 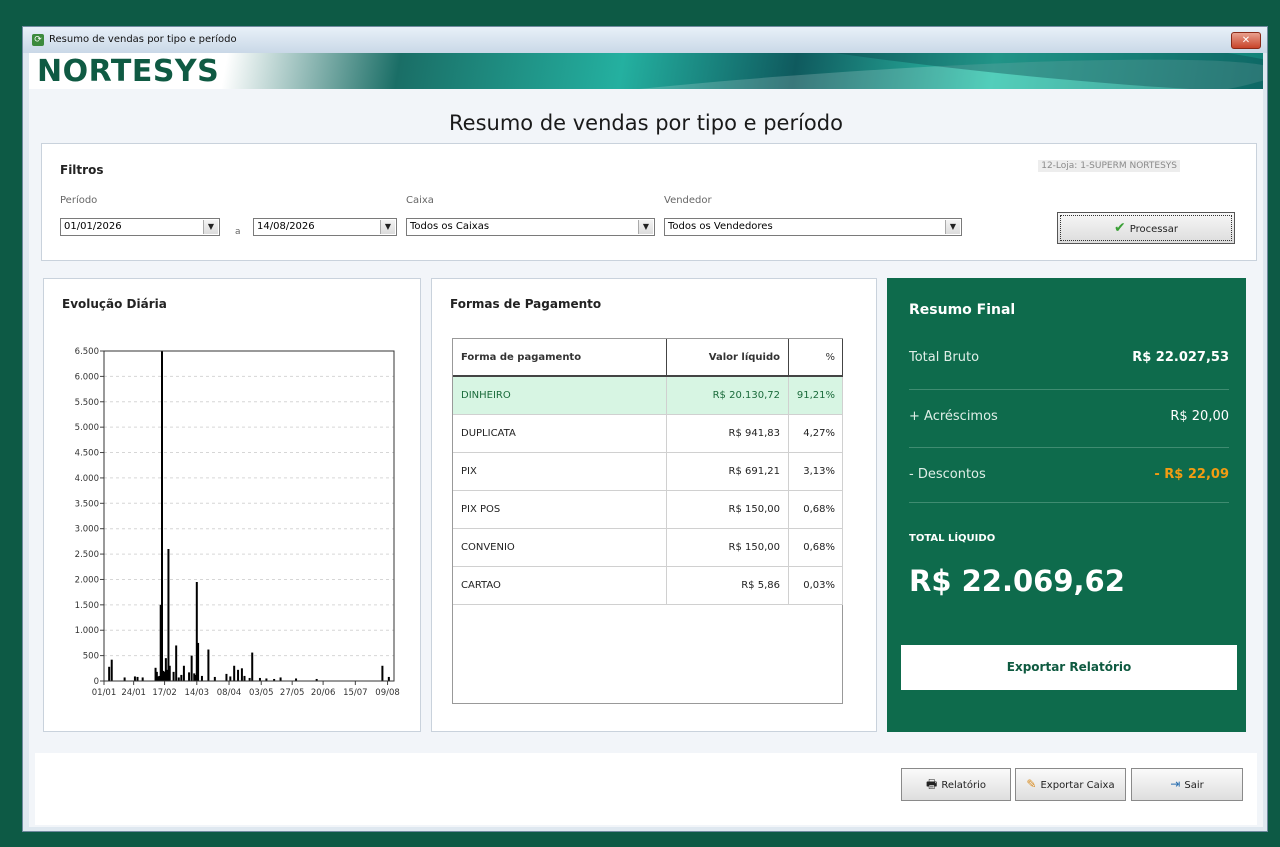 What do you see at coordinates (82, 170) in the screenshot?
I see `filters-header: Filtros` at bounding box center [82, 170].